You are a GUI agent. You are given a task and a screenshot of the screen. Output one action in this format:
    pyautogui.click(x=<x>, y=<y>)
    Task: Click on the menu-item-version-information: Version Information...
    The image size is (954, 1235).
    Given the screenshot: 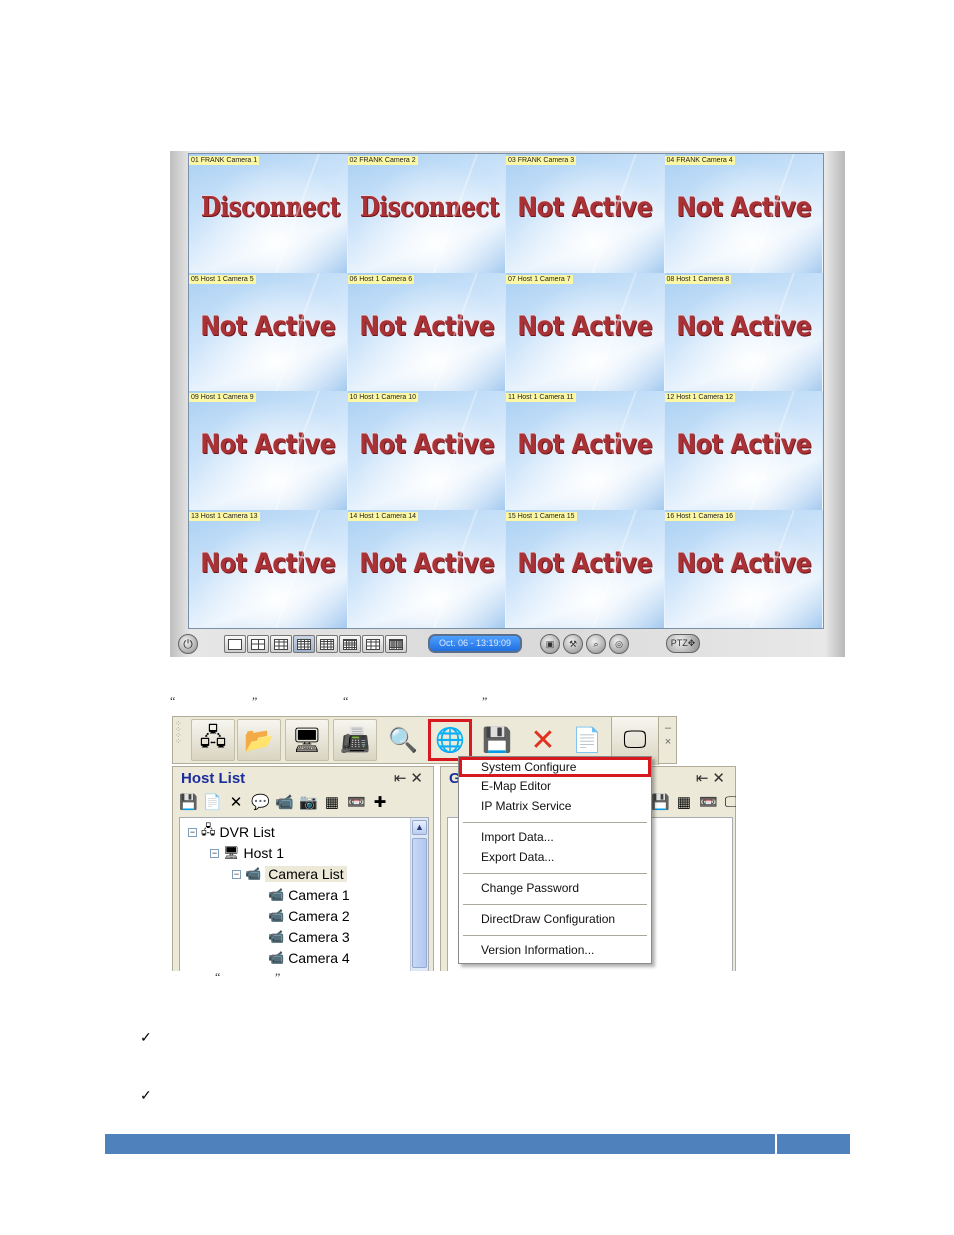 What is the action you would take?
    pyautogui.click(x=537, y=950)
    